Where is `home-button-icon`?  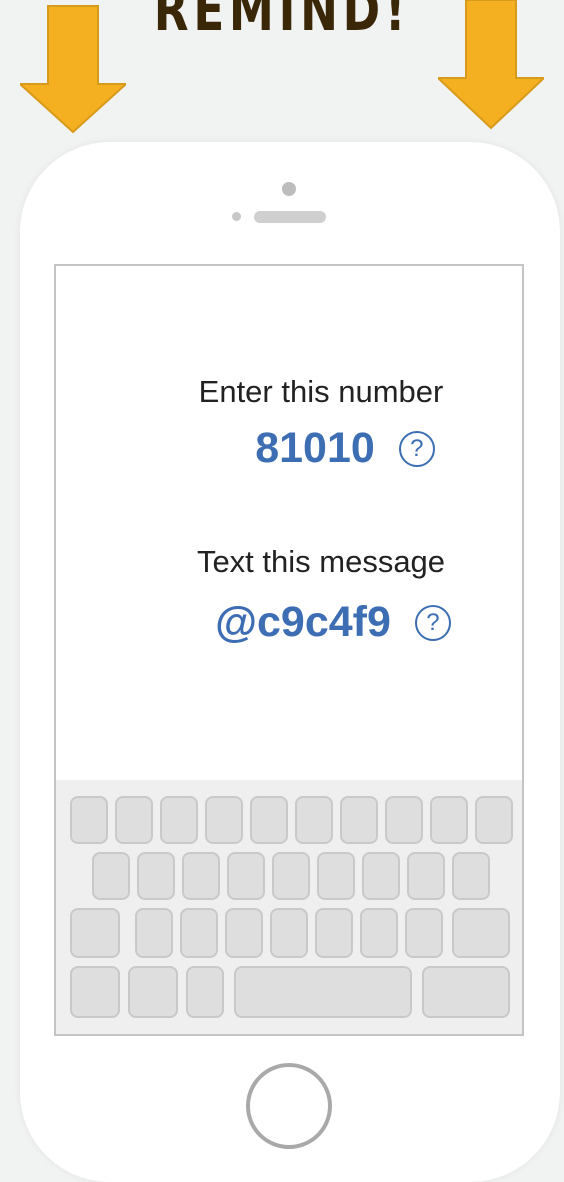 home-button-icon is located at coordinates (289, 1106).